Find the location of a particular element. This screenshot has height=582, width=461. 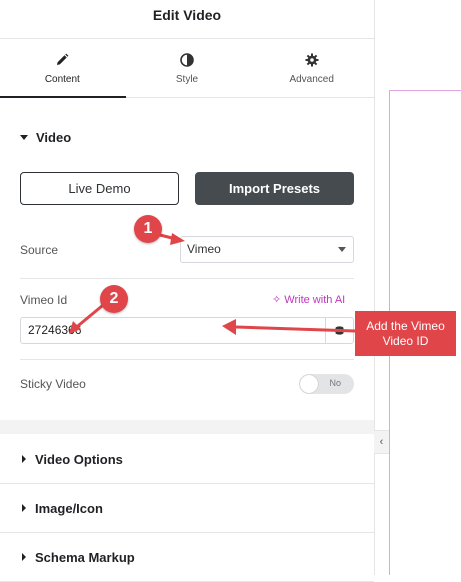

step-marker-1: 1 is located at coordinates (148, 229).